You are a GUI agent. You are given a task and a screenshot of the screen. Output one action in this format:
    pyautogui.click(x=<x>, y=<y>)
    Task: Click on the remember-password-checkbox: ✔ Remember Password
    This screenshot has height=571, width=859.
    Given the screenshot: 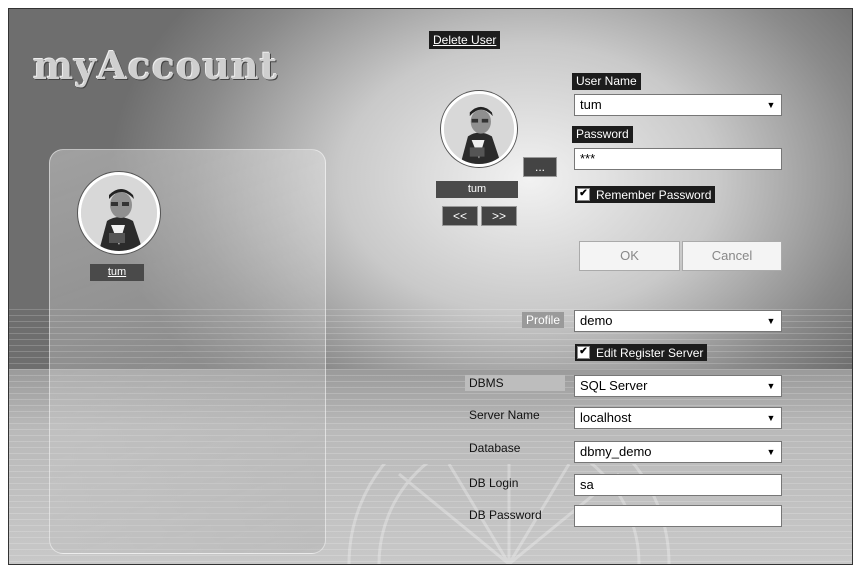 What is the action you would take?
    pyautogui.click(x=645, y=194)
    